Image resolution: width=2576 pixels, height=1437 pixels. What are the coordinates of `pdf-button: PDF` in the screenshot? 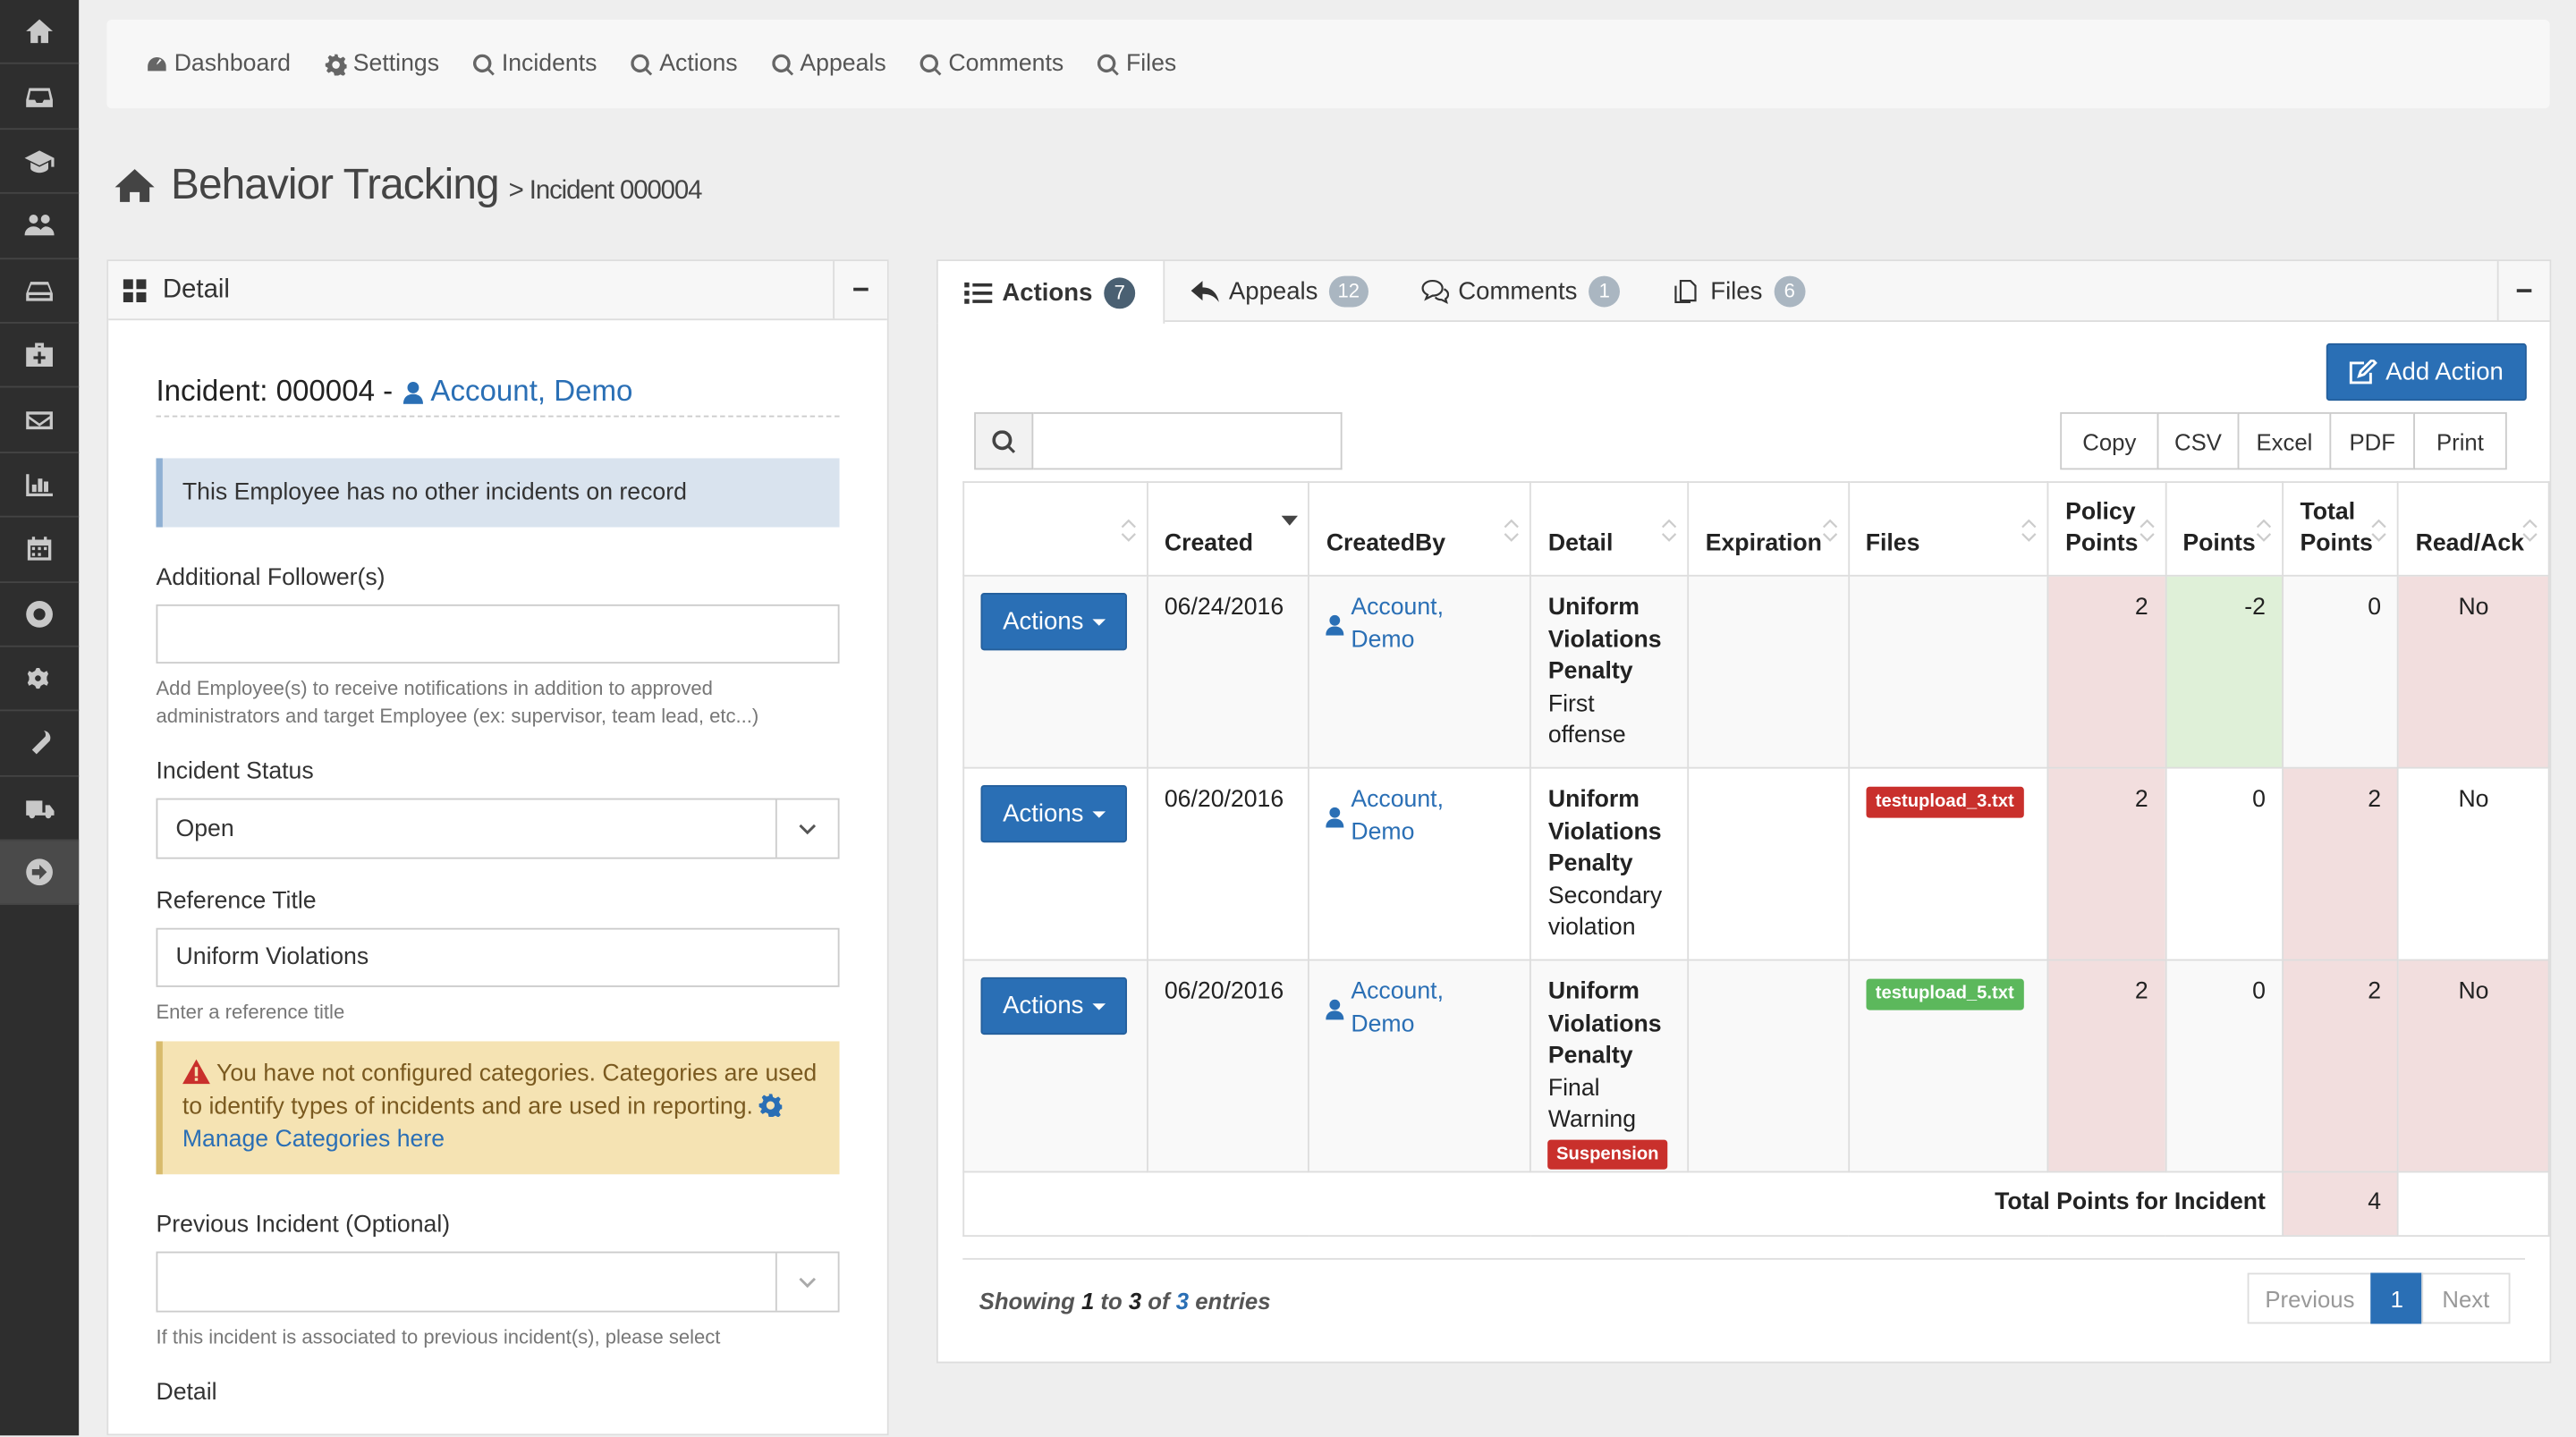 It's located at (2372, 441).